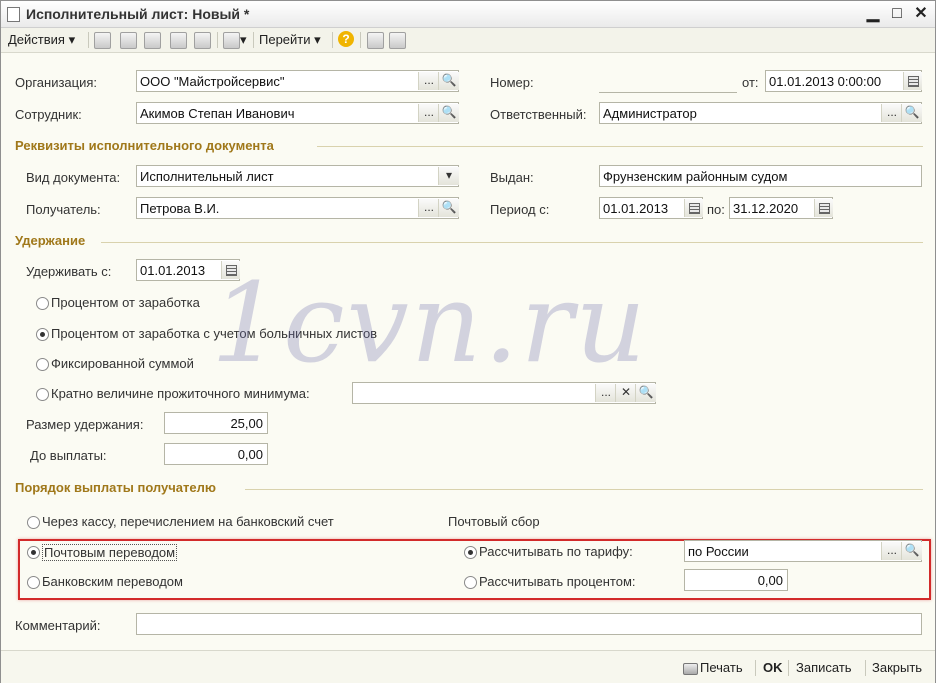  I want to click on unpost-document-icon, so click(202, 40).